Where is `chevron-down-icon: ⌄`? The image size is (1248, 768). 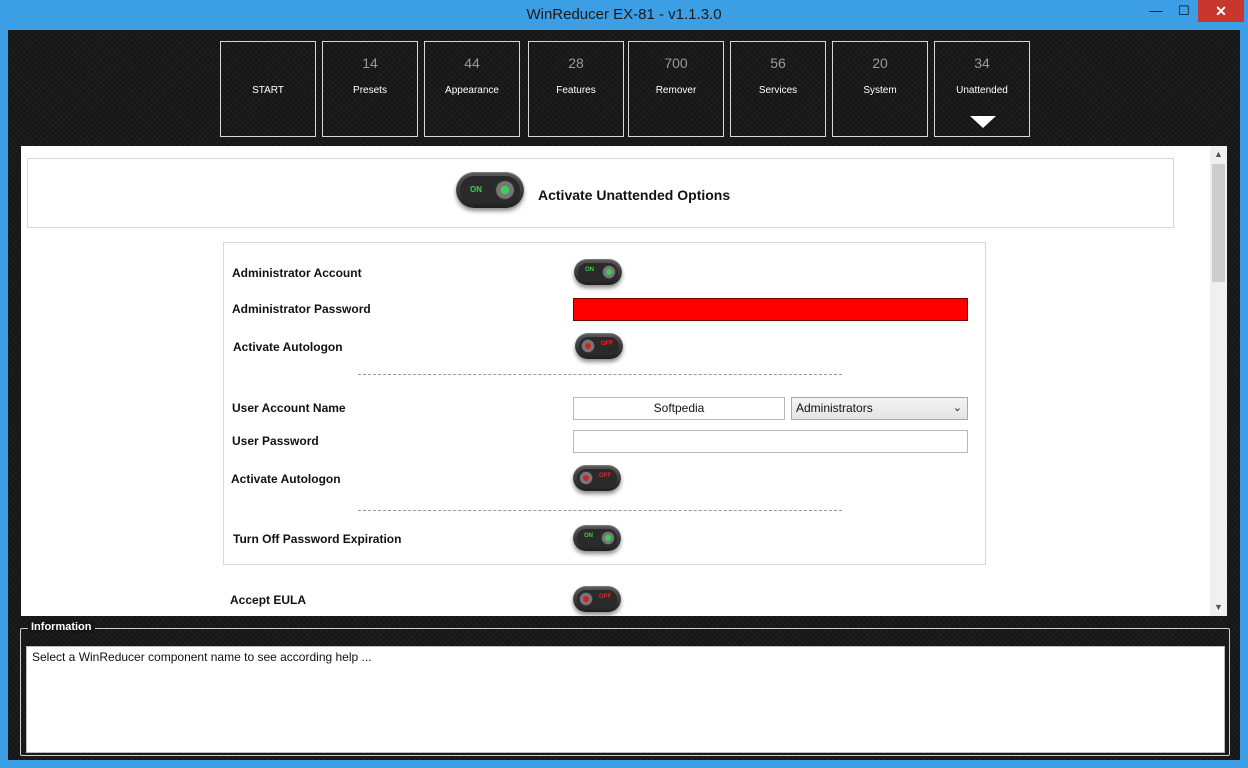 chevron-down-icon: ⌄ is located at coordinates (957, 408).